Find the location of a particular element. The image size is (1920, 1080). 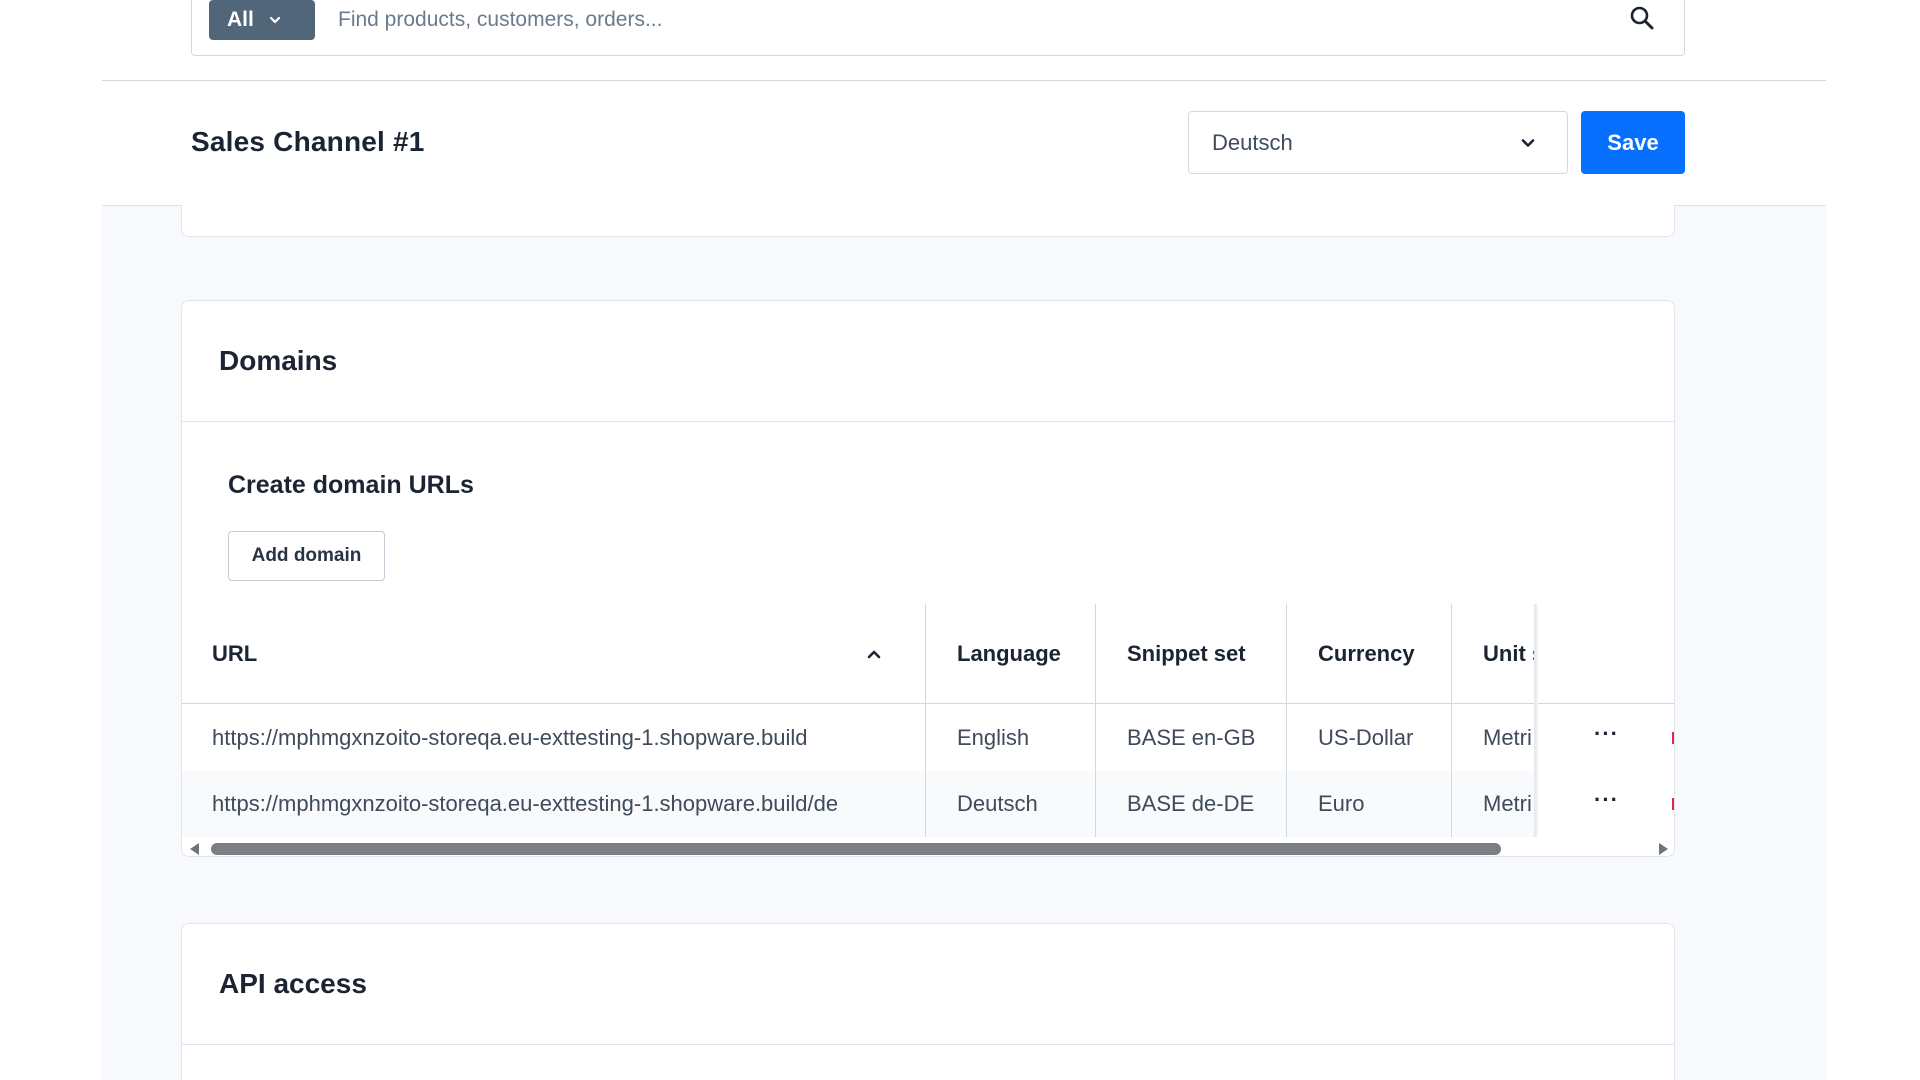

language-selected-value: Deutsch is located at coordinates (1252, 142).